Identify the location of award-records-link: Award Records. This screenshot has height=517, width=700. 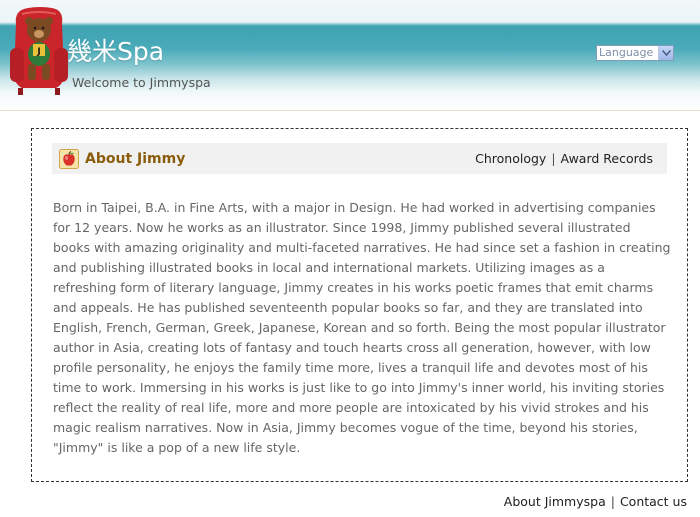
(607, 158).